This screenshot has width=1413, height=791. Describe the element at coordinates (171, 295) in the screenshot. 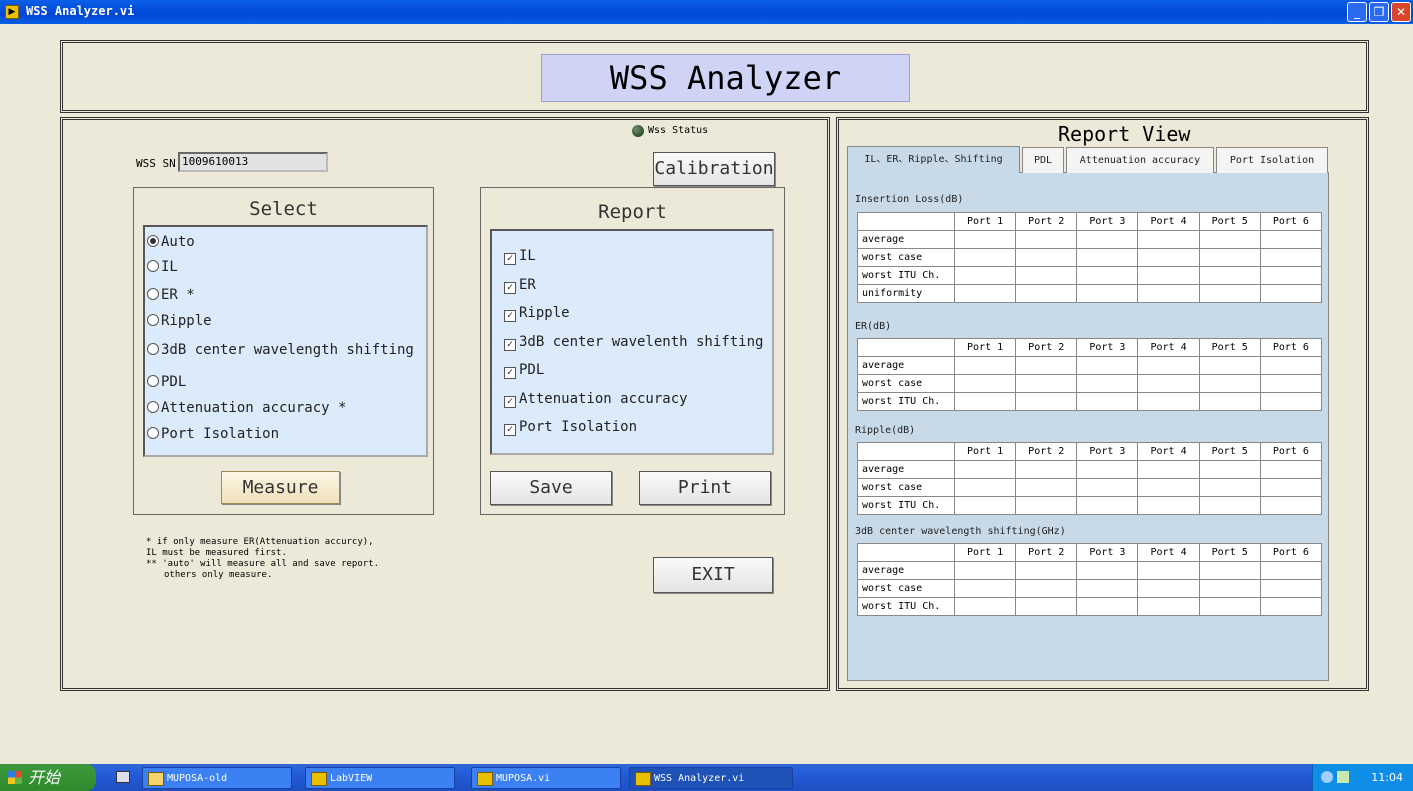

I see `radio-er: ER *` at that location.